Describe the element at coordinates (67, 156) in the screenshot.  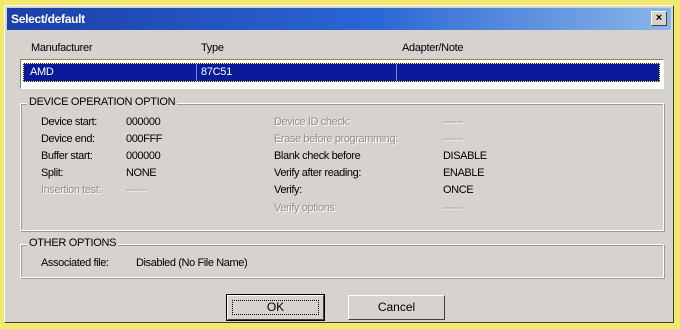
I see `buffer-start-label: Buffer start:` at that location.